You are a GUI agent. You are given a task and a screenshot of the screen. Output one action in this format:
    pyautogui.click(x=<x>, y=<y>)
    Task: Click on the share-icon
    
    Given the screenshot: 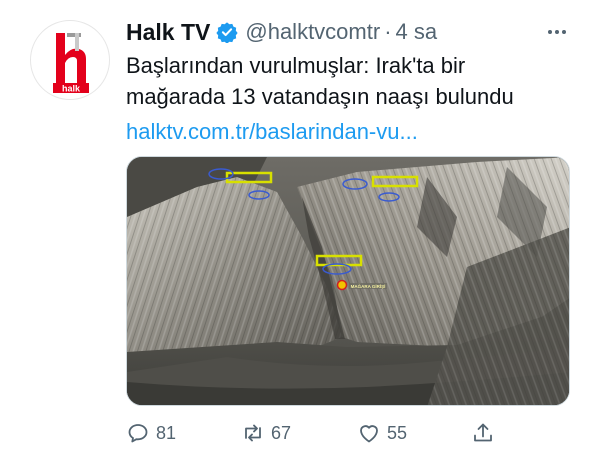 What is the action you would take?
    pyautogui.click(x=483, y=432)
    